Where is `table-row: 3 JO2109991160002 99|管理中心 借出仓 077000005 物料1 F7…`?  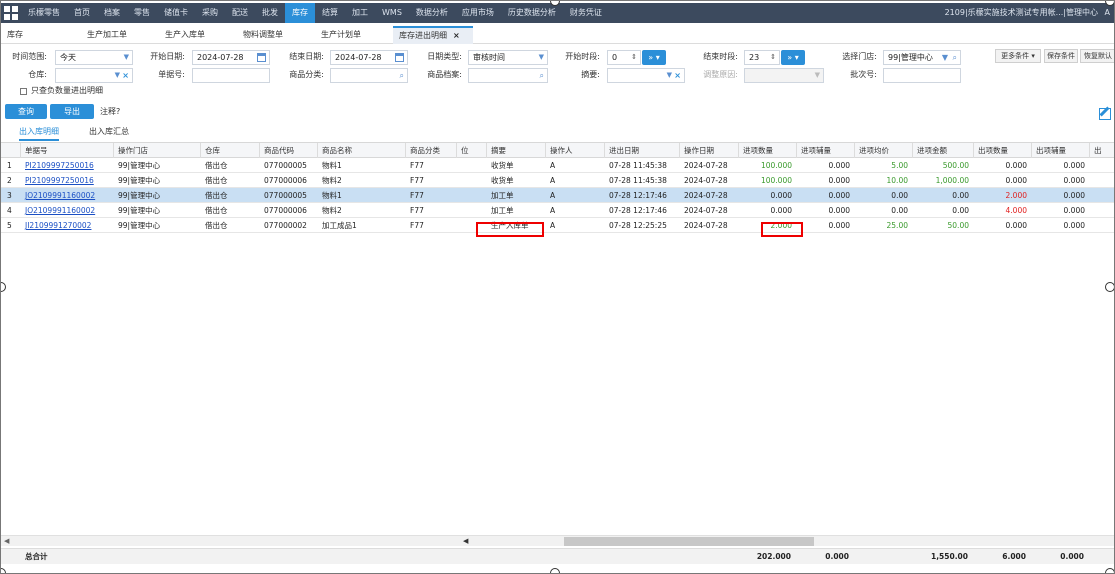 table-row: 3 JO2109991160002 99|管理中心 借出仓 077000005 物料1 F7… is located at coordinates (557, 195).